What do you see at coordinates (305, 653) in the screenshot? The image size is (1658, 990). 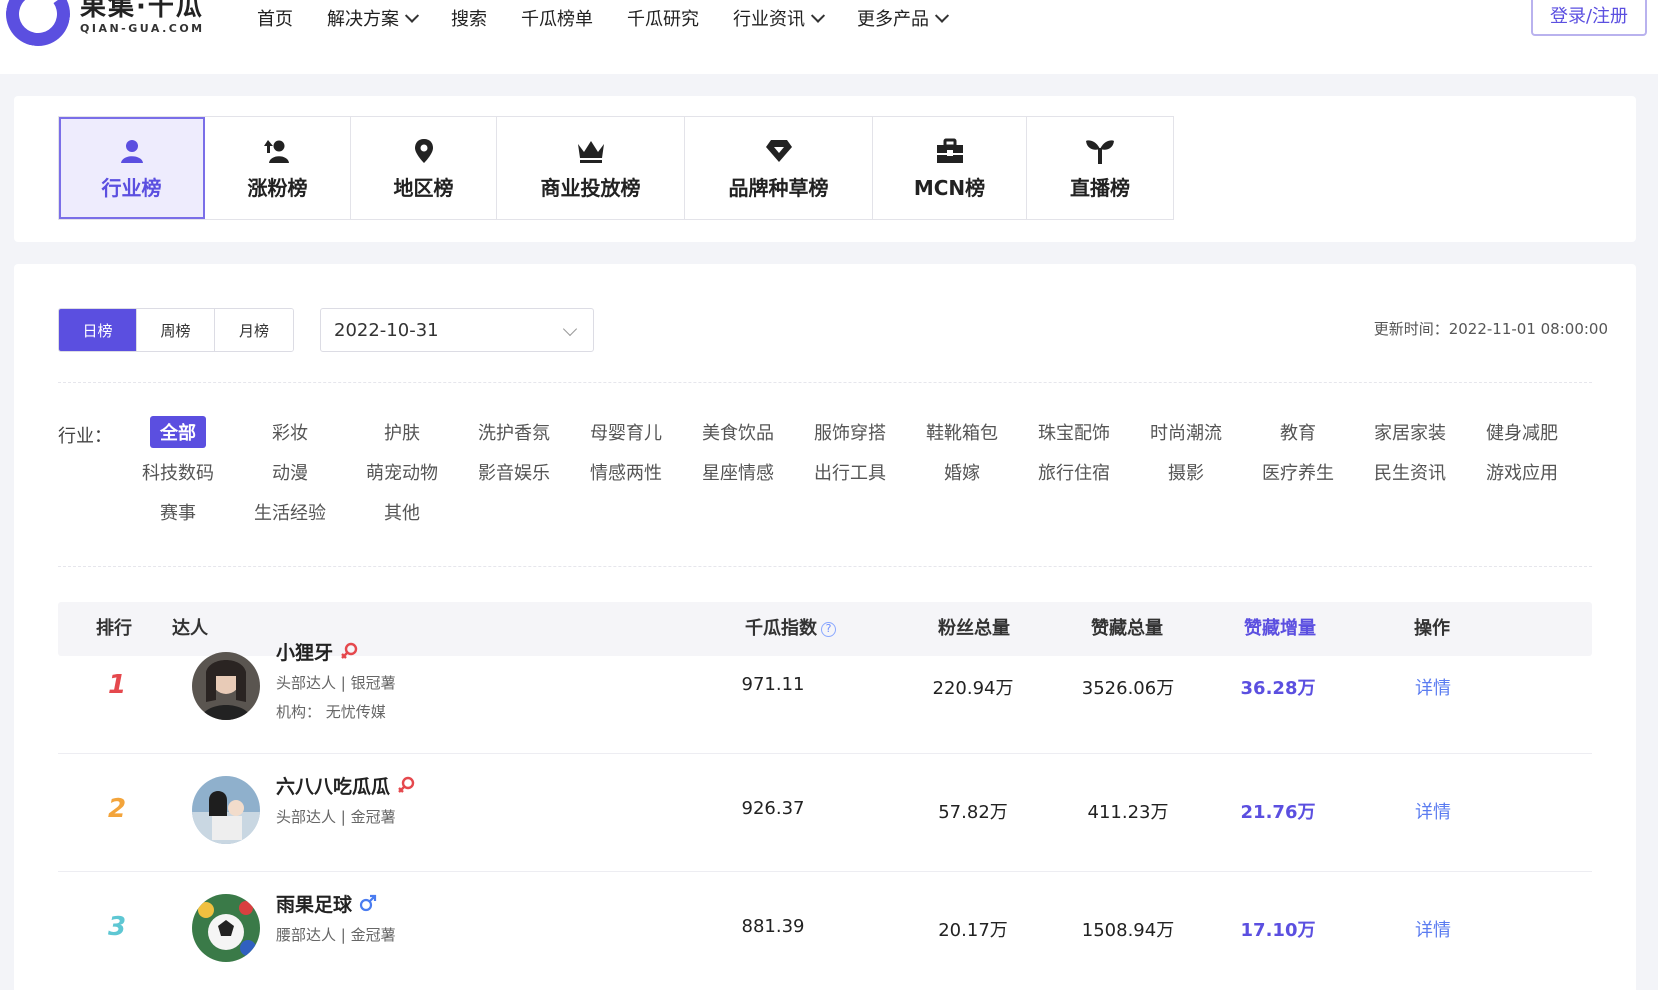 I see `kol-name-text: 小狸牙` at bounding box center [305, 653].